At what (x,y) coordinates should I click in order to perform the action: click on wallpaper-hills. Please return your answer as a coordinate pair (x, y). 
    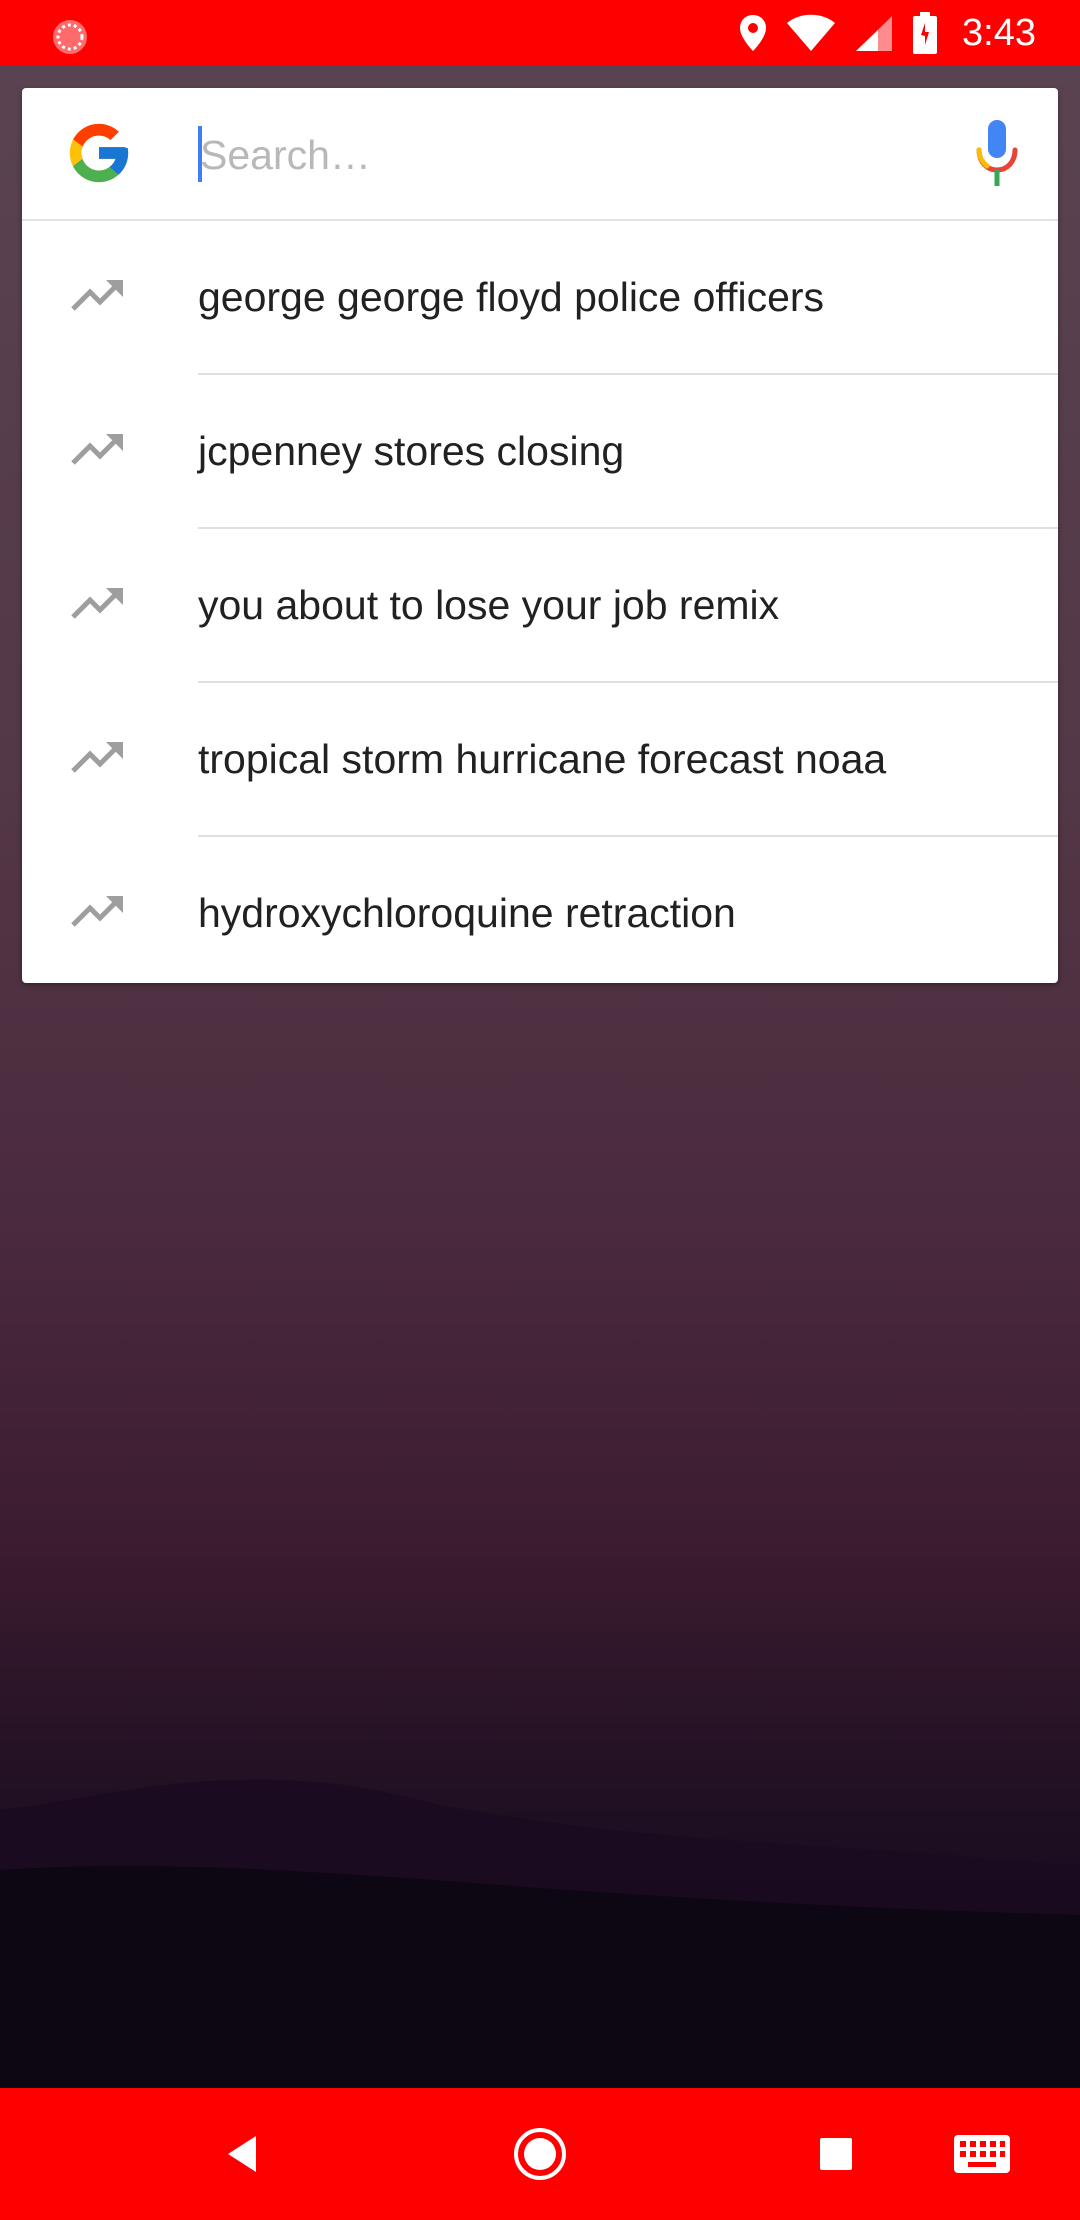
    Looking at the image, I should click on (540, 1934).